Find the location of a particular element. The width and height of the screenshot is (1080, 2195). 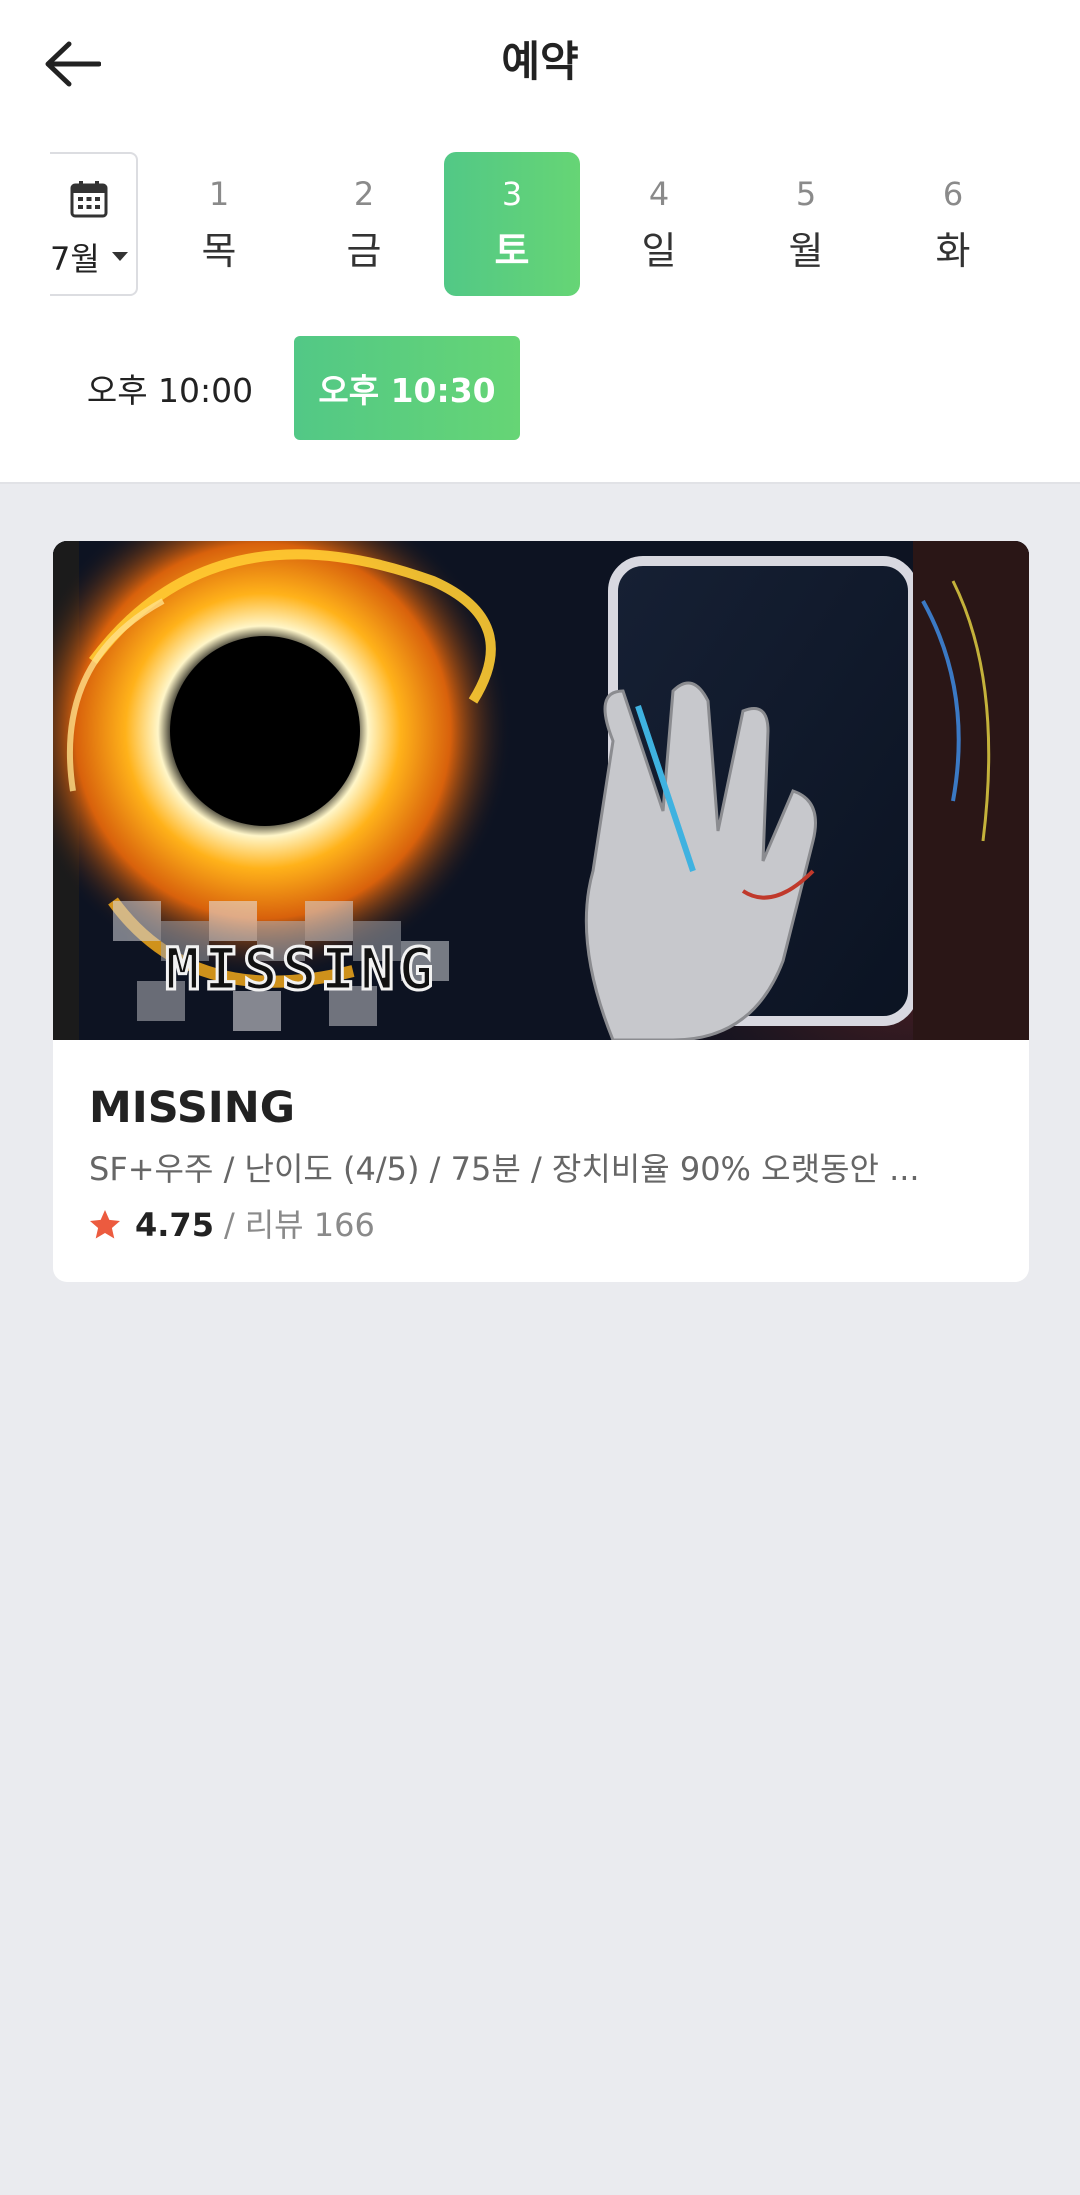

date-2: 2 금 is located at coordinates (364, 224).